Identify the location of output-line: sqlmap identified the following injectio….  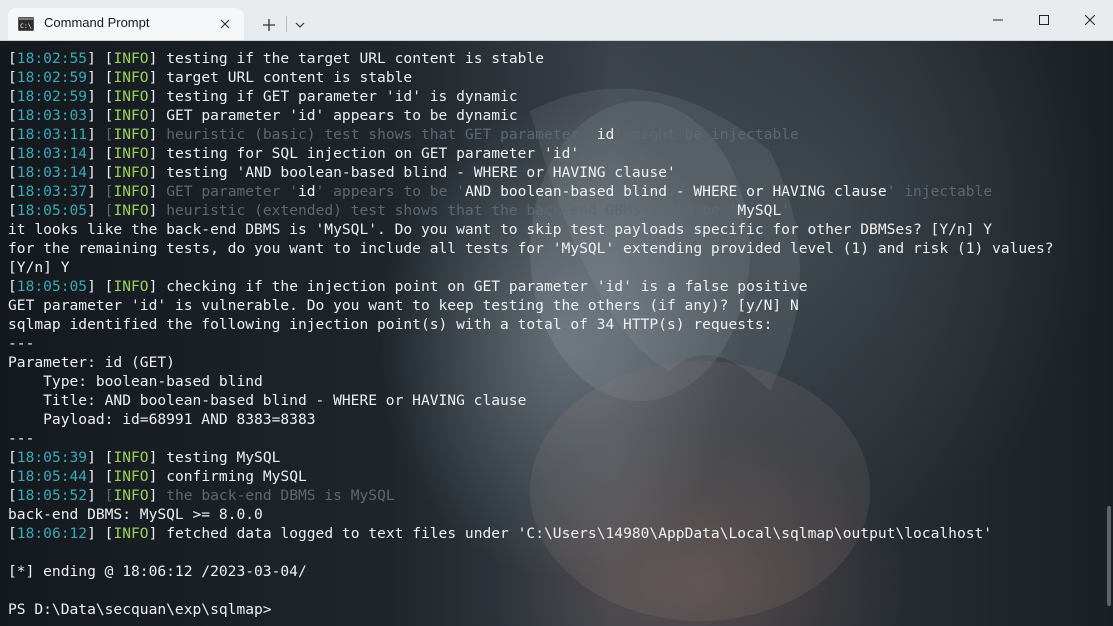
(390, 324).